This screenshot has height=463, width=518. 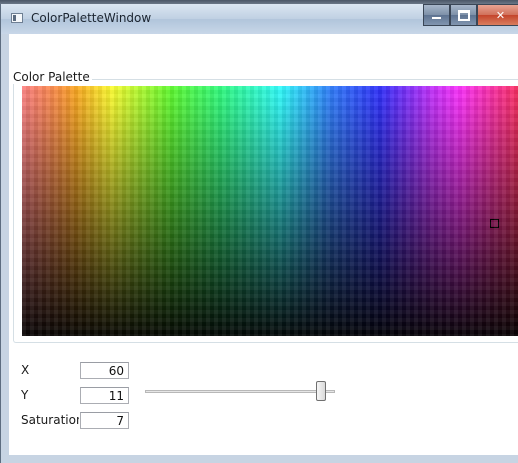 What do you see at coordinates (25, 370) in the screenshot?
I see `x-label: X` at bounding box center [25, 370].